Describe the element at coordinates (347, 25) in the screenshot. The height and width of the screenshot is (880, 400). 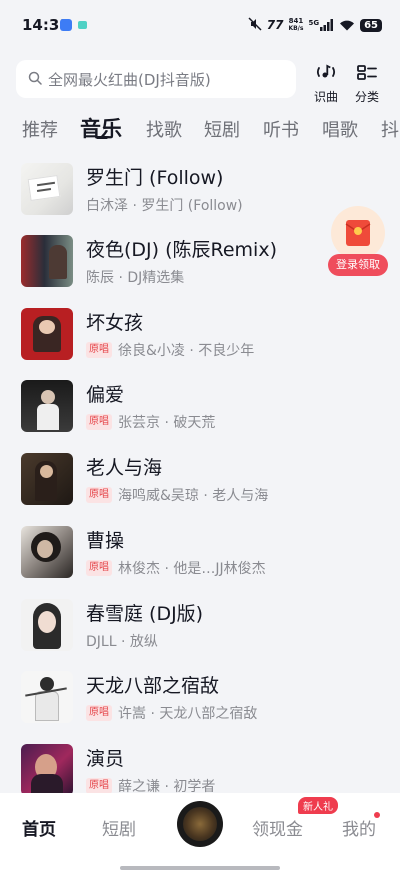
I see `wifi-icon` at that location.